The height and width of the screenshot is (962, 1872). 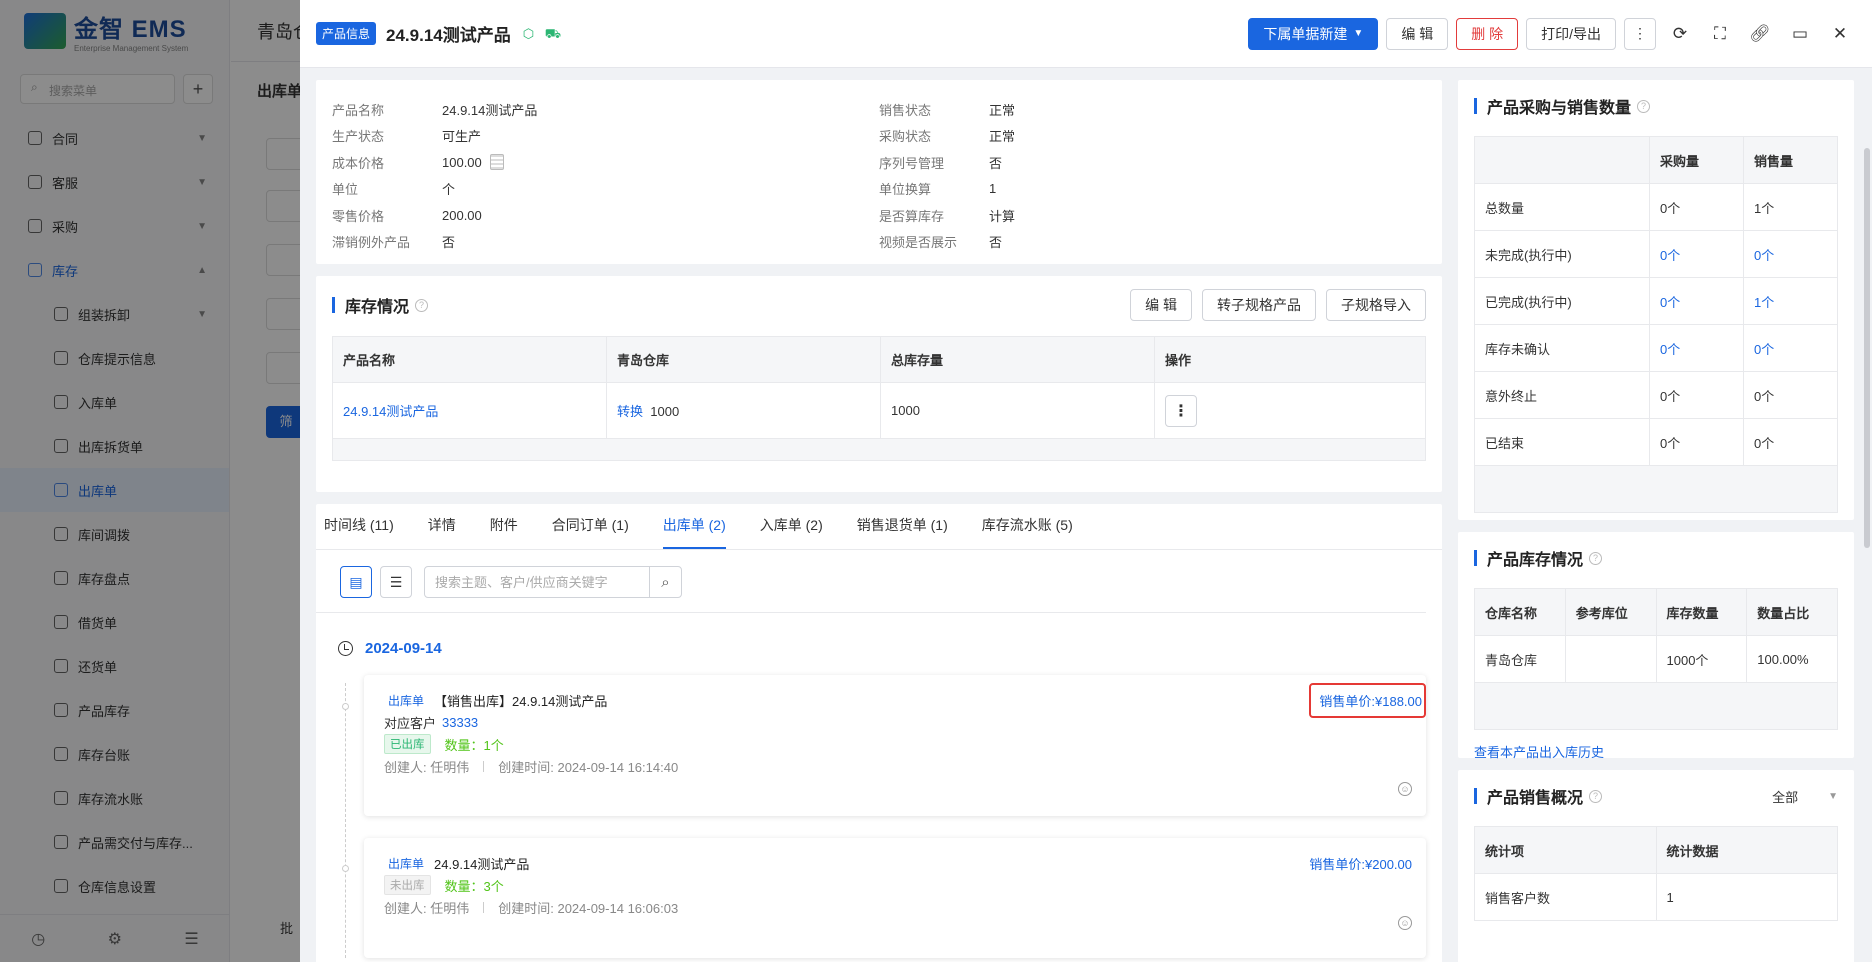 I want to click on dock-icon: ▭, so click(x=1800, y=34).